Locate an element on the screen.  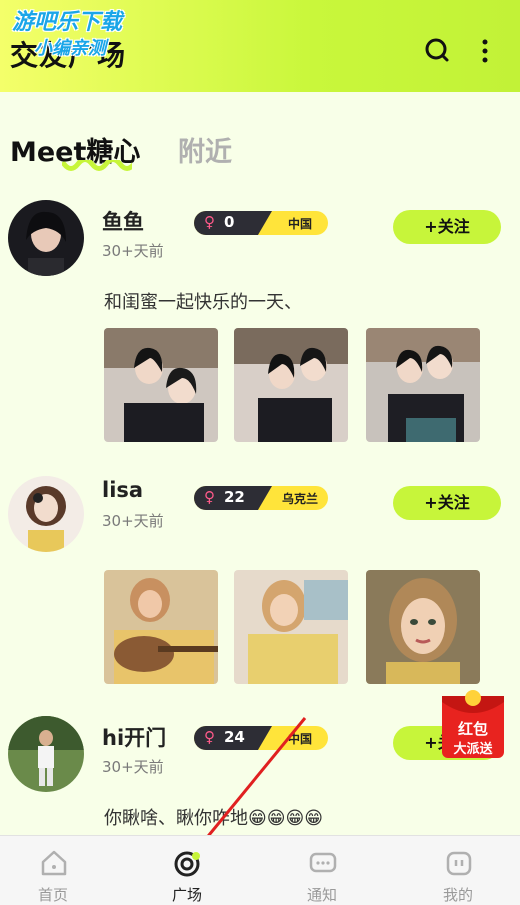
tab-nearby: 附近 is located at coordinates (205, 149).